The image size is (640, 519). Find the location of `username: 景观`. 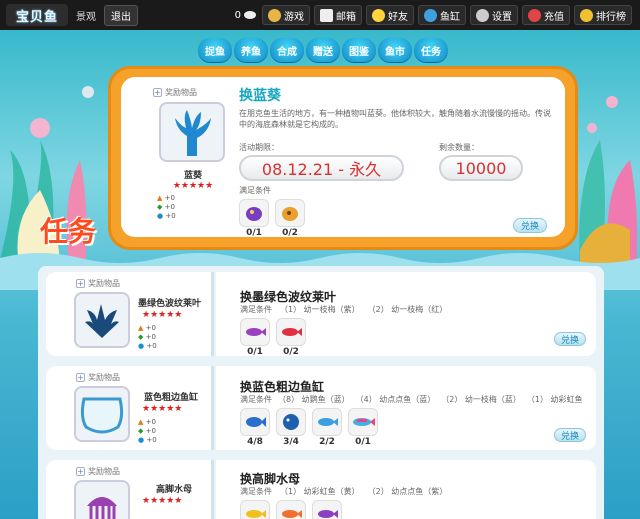

username: 景观 is located at coordinates (86, 17).